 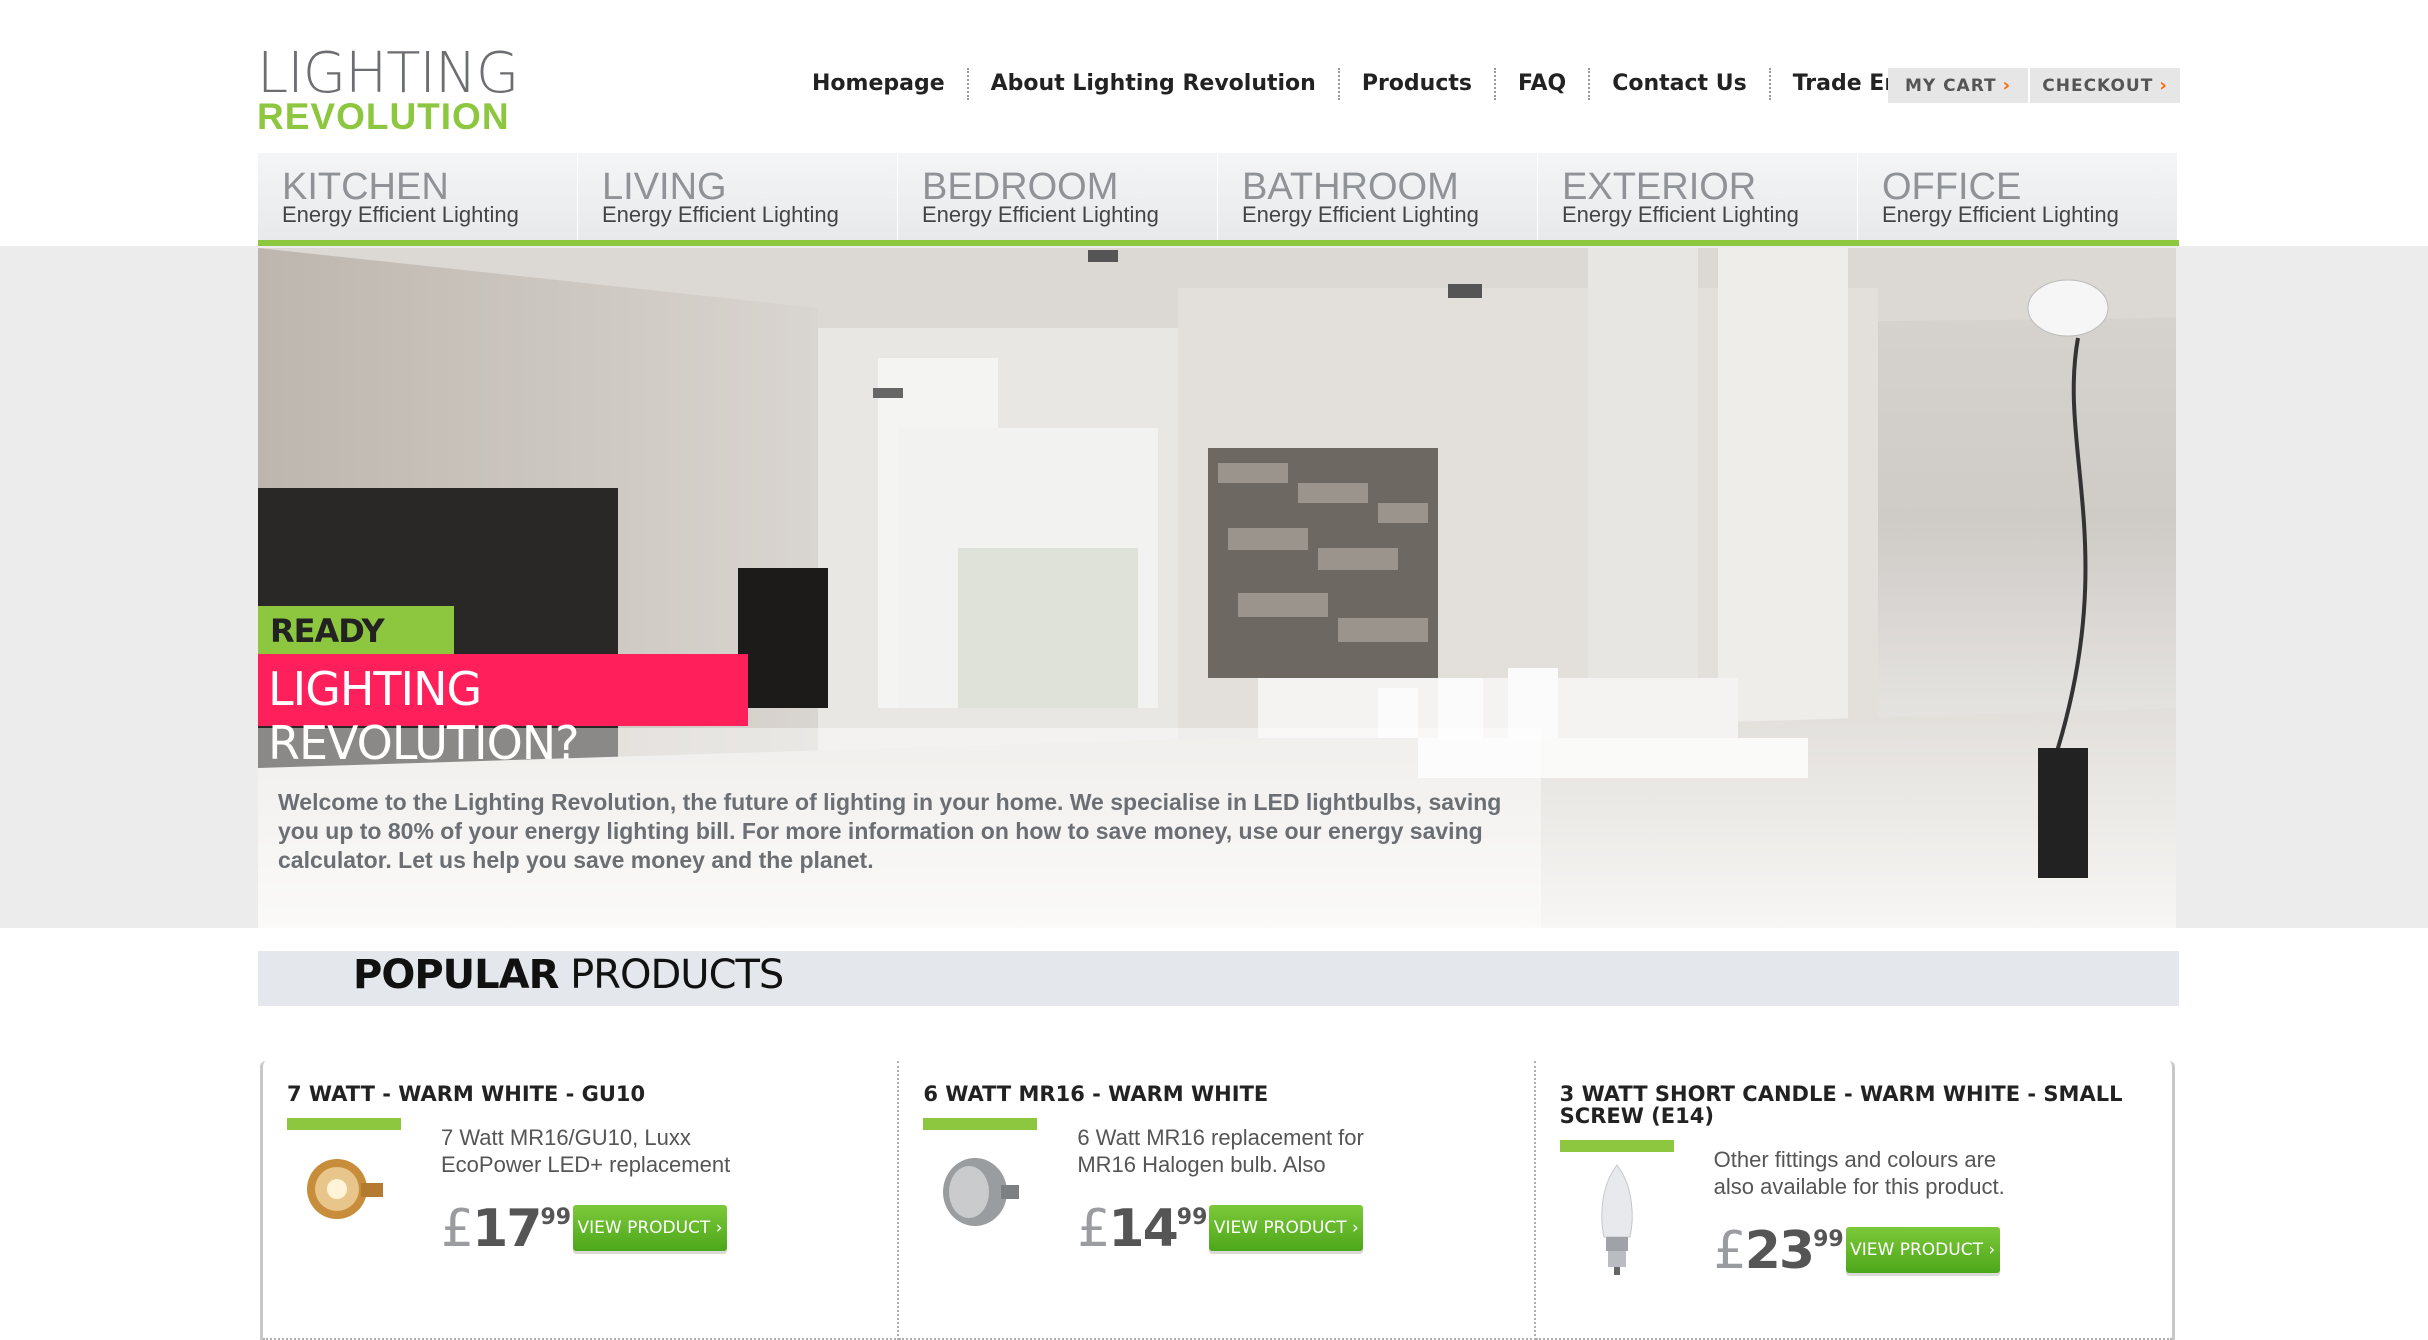 I want to click on checkout-button: CHECKOUT ›, so click(x=2105, y=85).